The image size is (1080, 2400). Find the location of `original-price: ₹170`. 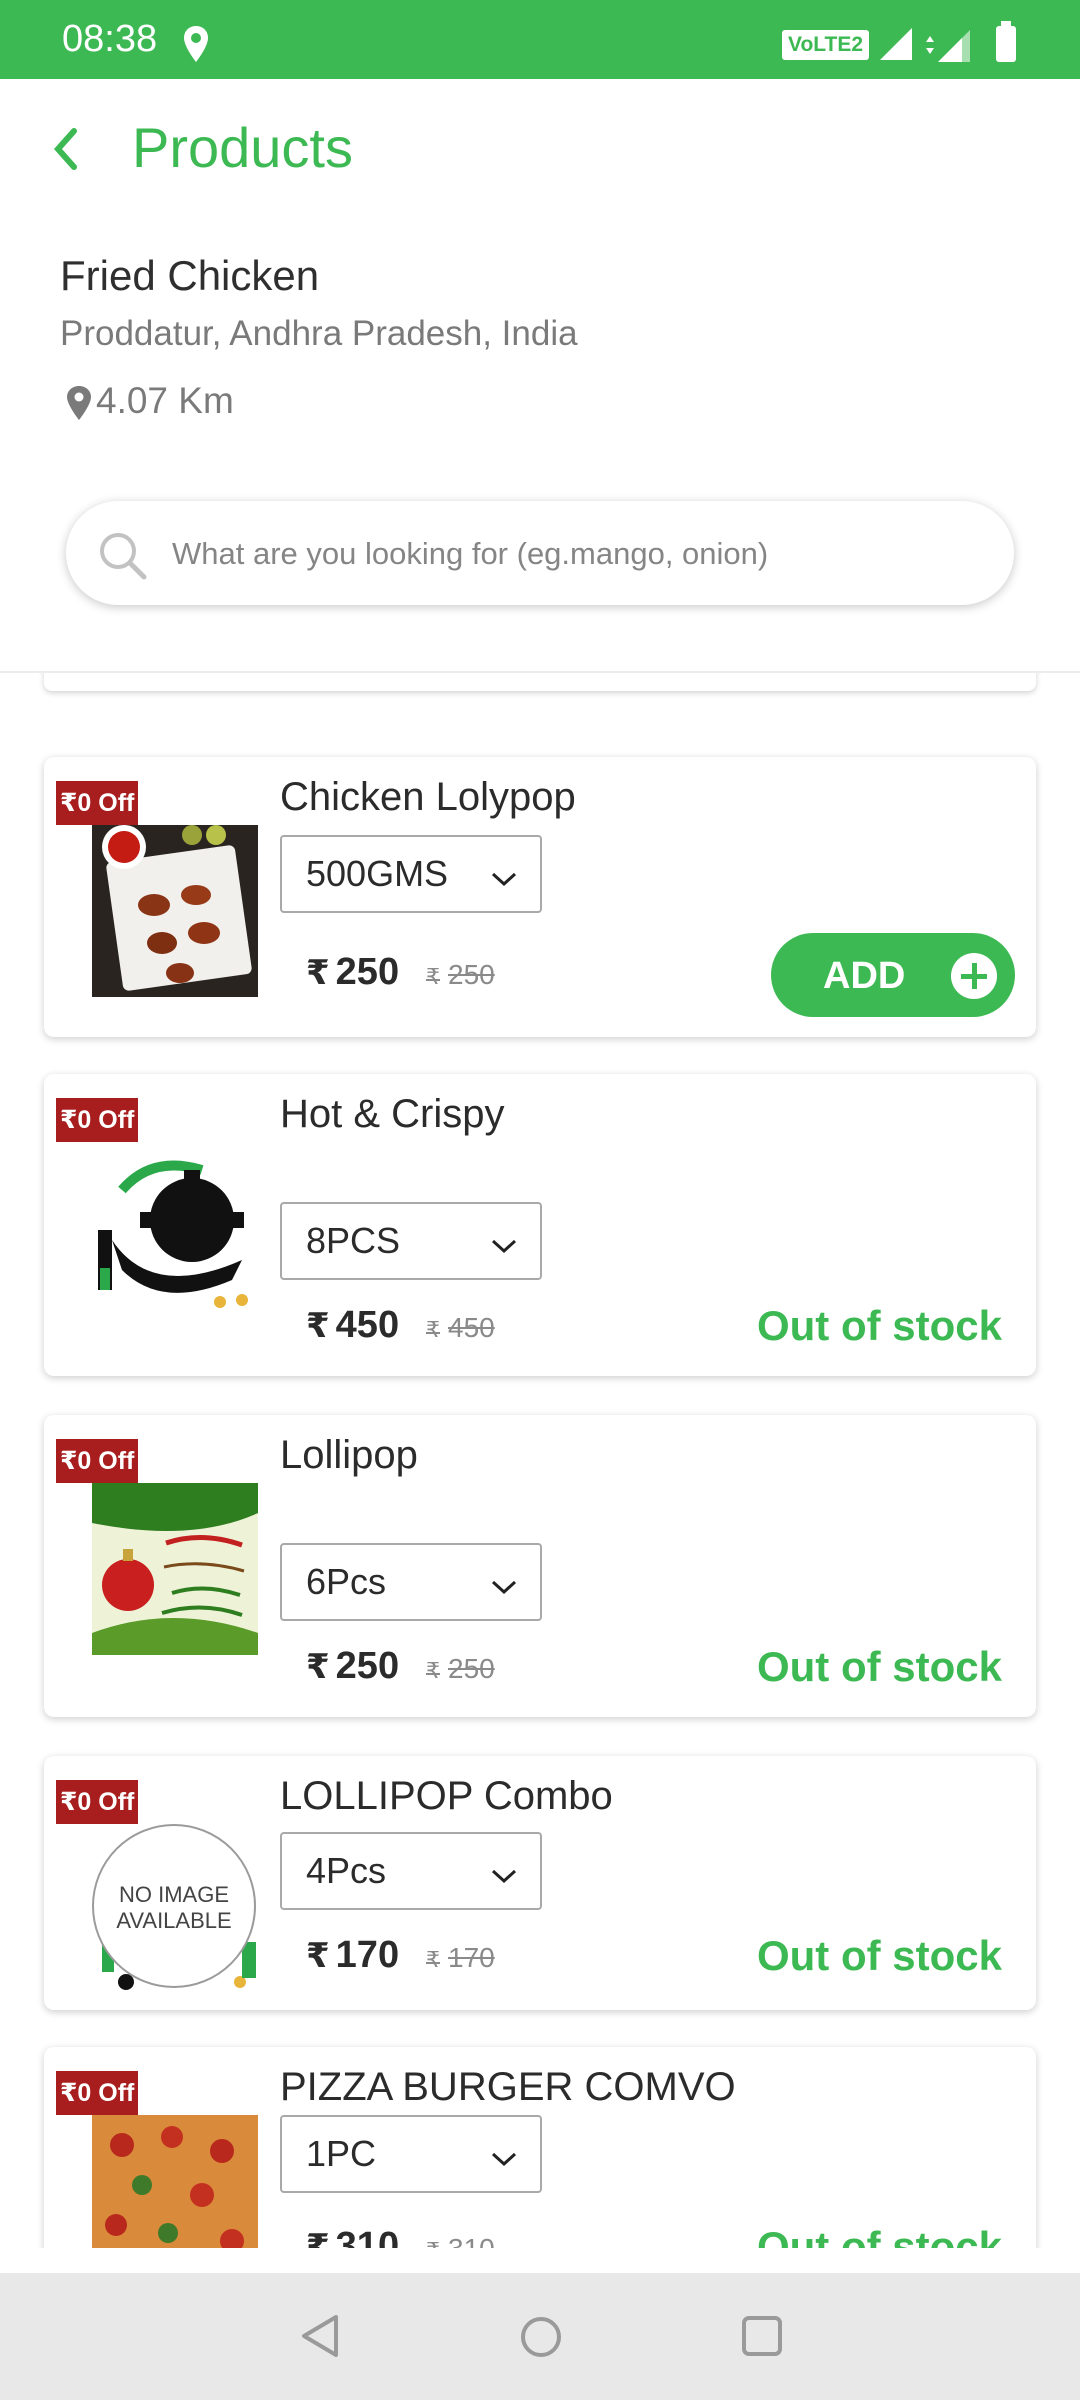

original-price: ₹170 is located at coordinates (460, 1958).